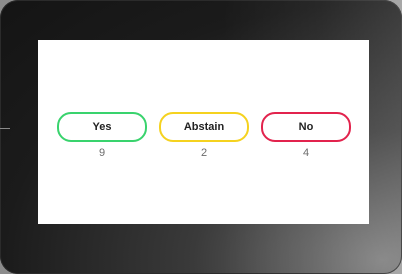 Image resolution: width=402 pixels, height=274 pixels. Describe the element at coordinates (306, 127) in the screenshot. I see `no-button: No` at that location.